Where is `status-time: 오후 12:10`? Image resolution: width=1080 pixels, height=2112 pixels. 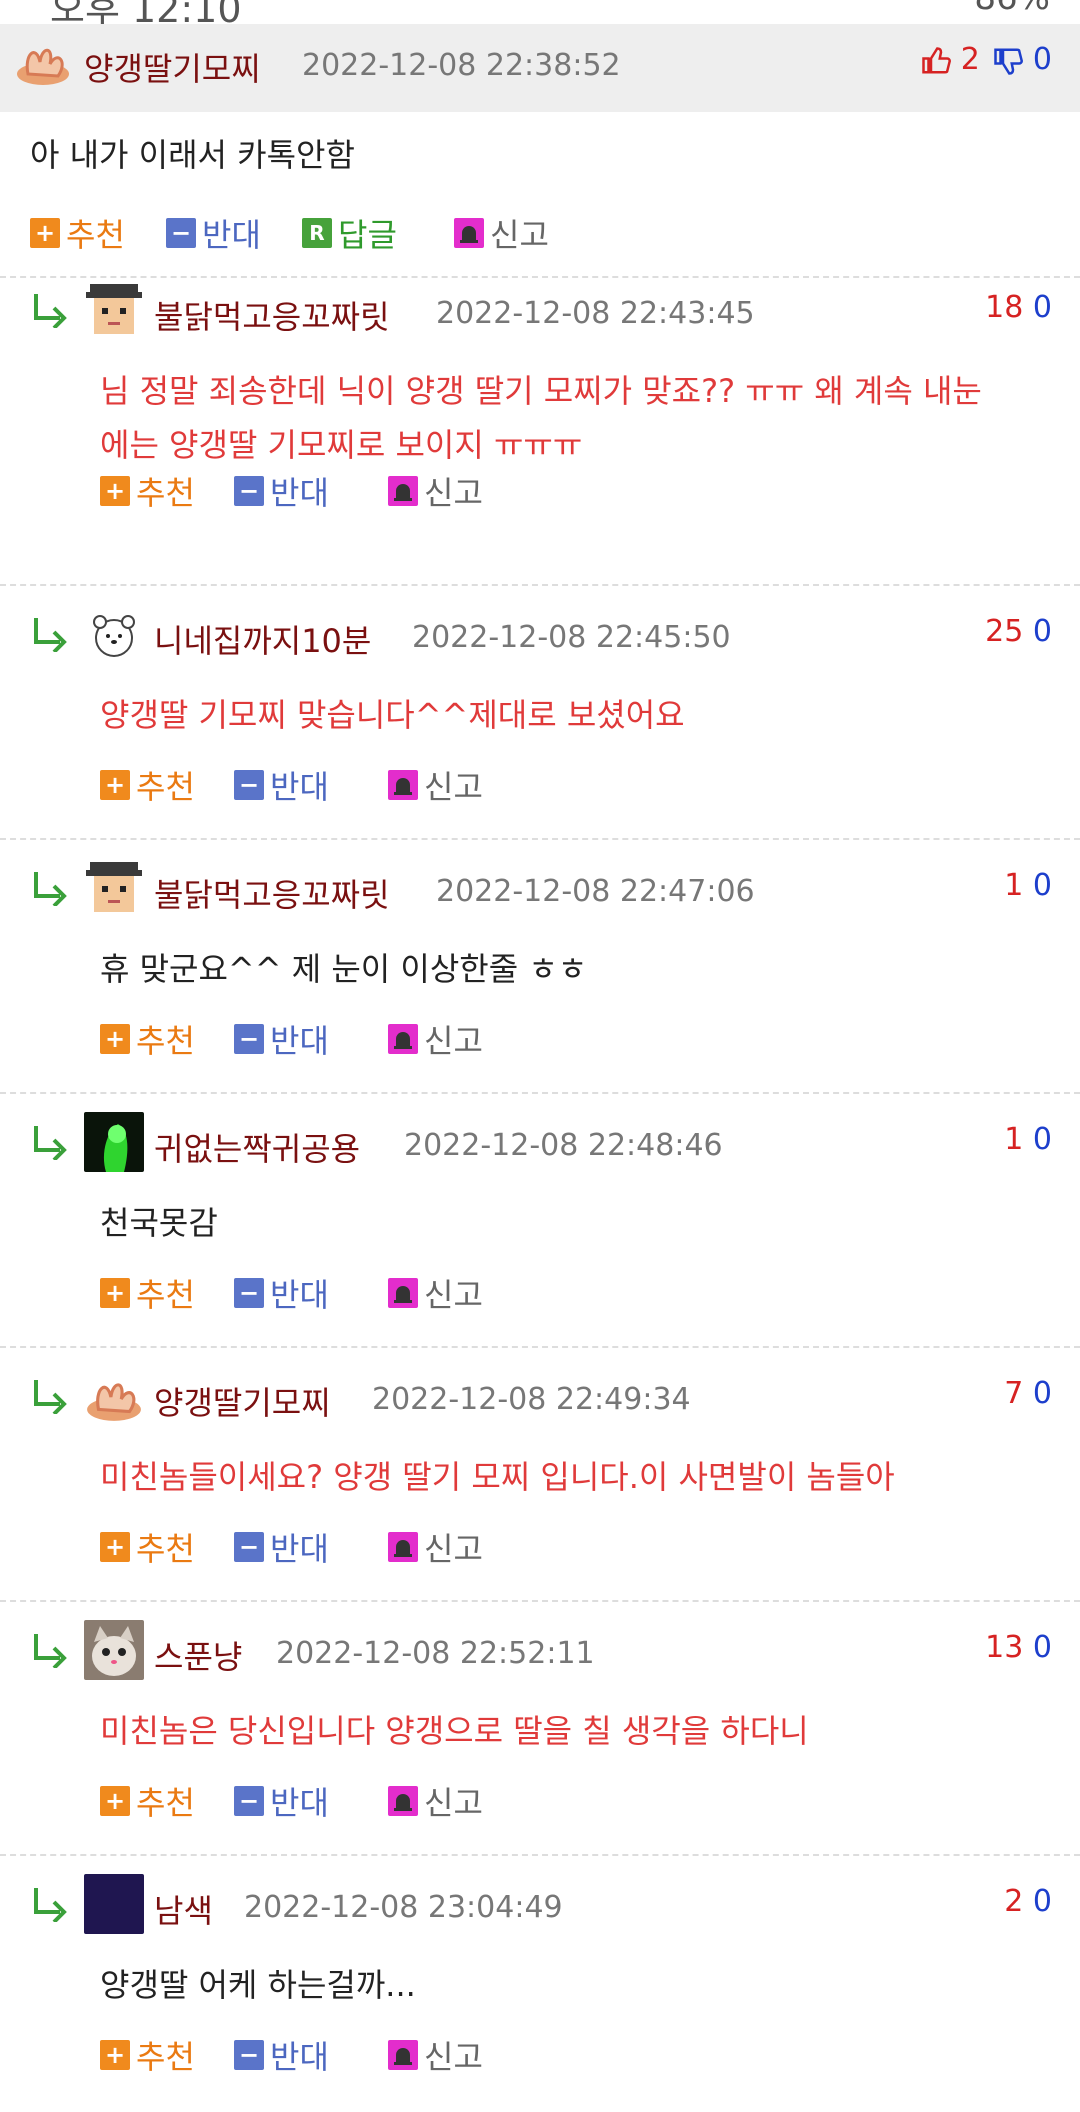 status-time: 오후 12:10 is located at coordinates (146, 12).